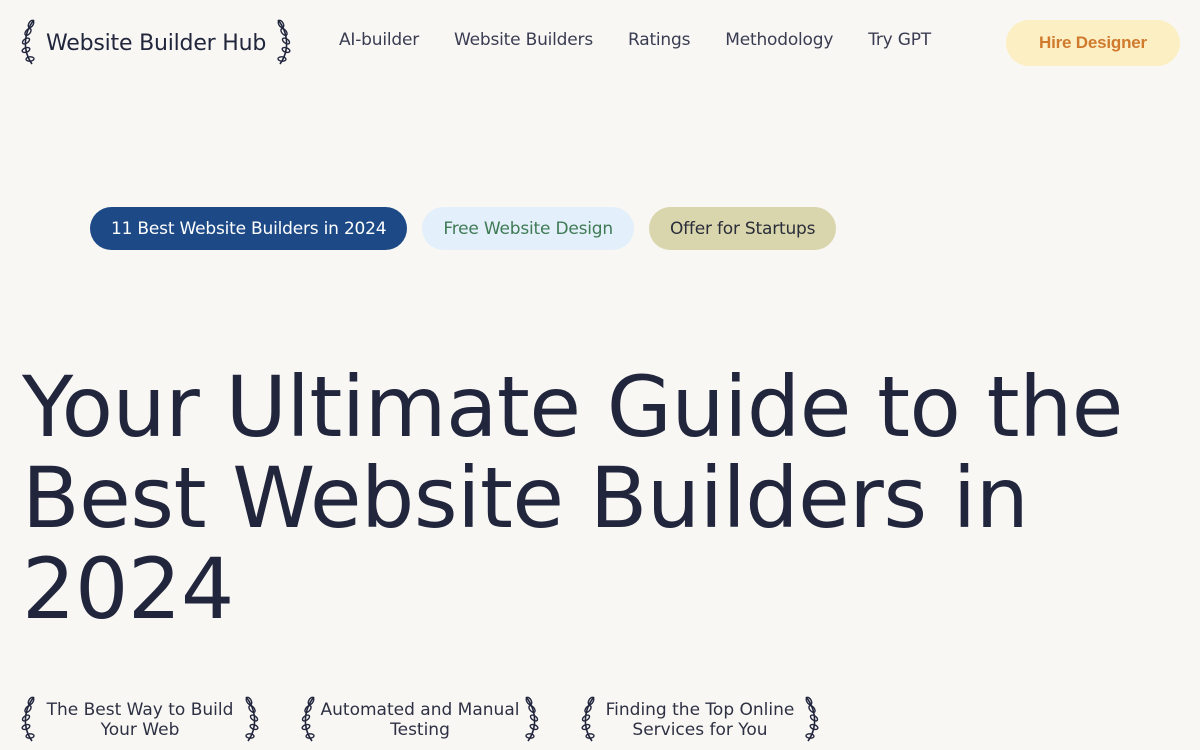 Image resolution: width=1200 pixels, height=750 pixels. I want to click on badge-services: Finding the Top Online Services for You, so click(700, 720).